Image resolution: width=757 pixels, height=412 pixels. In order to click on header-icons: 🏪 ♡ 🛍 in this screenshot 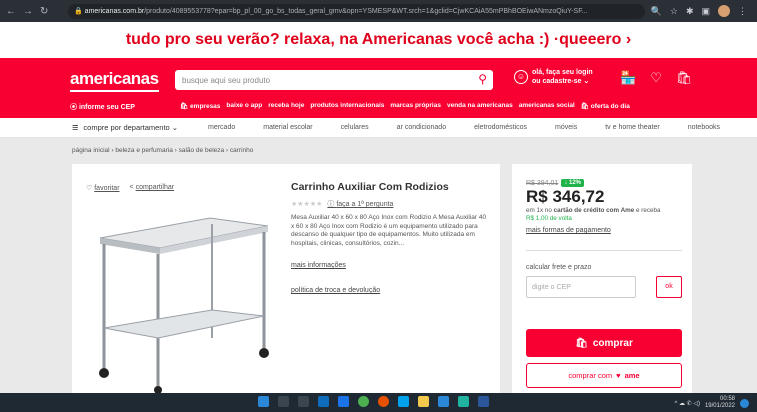, I will do `click(656, 78)`.